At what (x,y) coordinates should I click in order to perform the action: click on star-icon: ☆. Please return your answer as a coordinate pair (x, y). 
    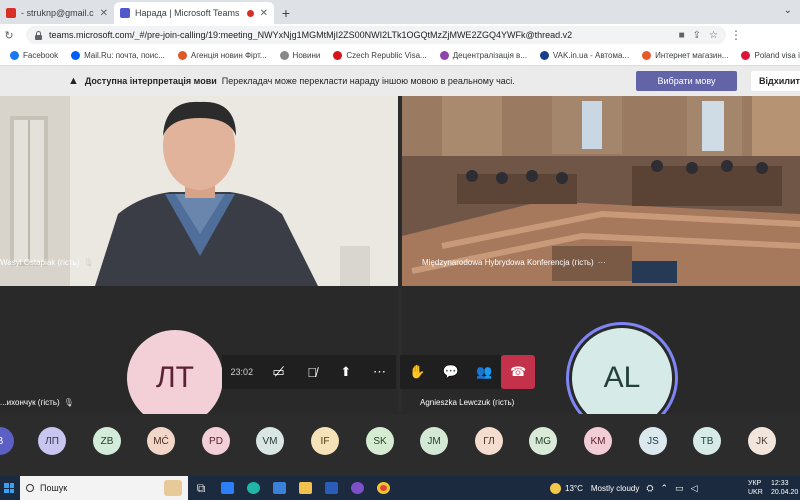
    Looking at the image, I should click on (713, 35).